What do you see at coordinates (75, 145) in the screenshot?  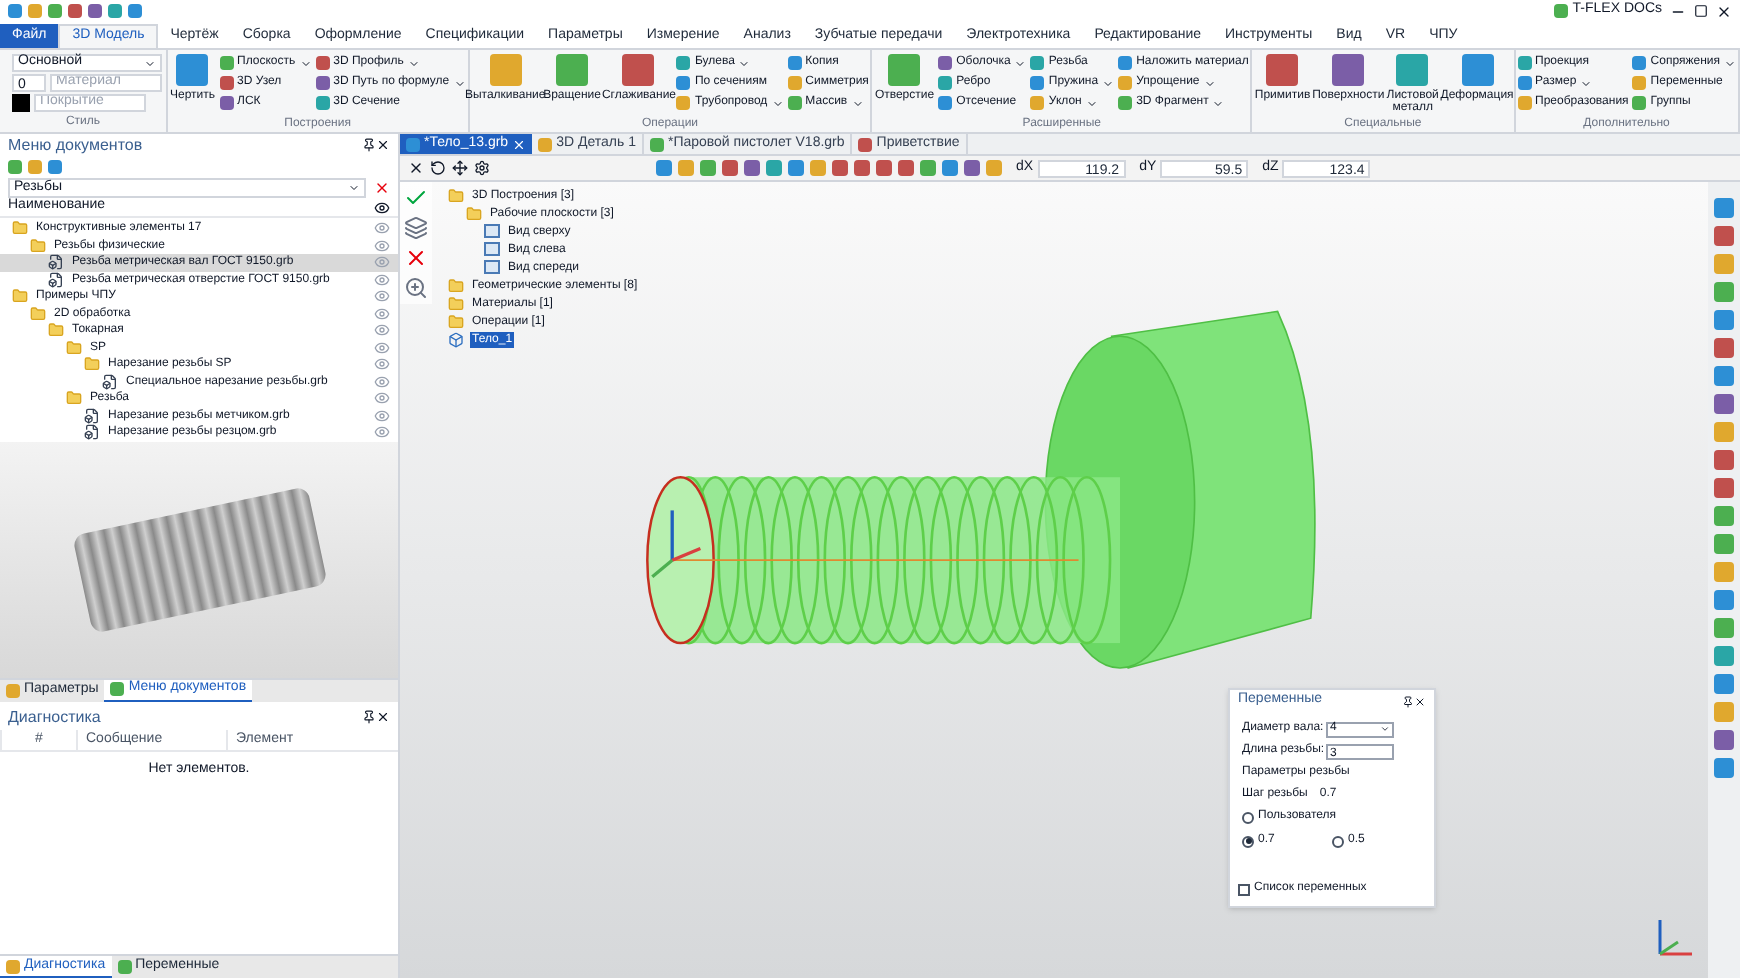 I see `panel-title: Меню документов` at bounding box center [75, 145].